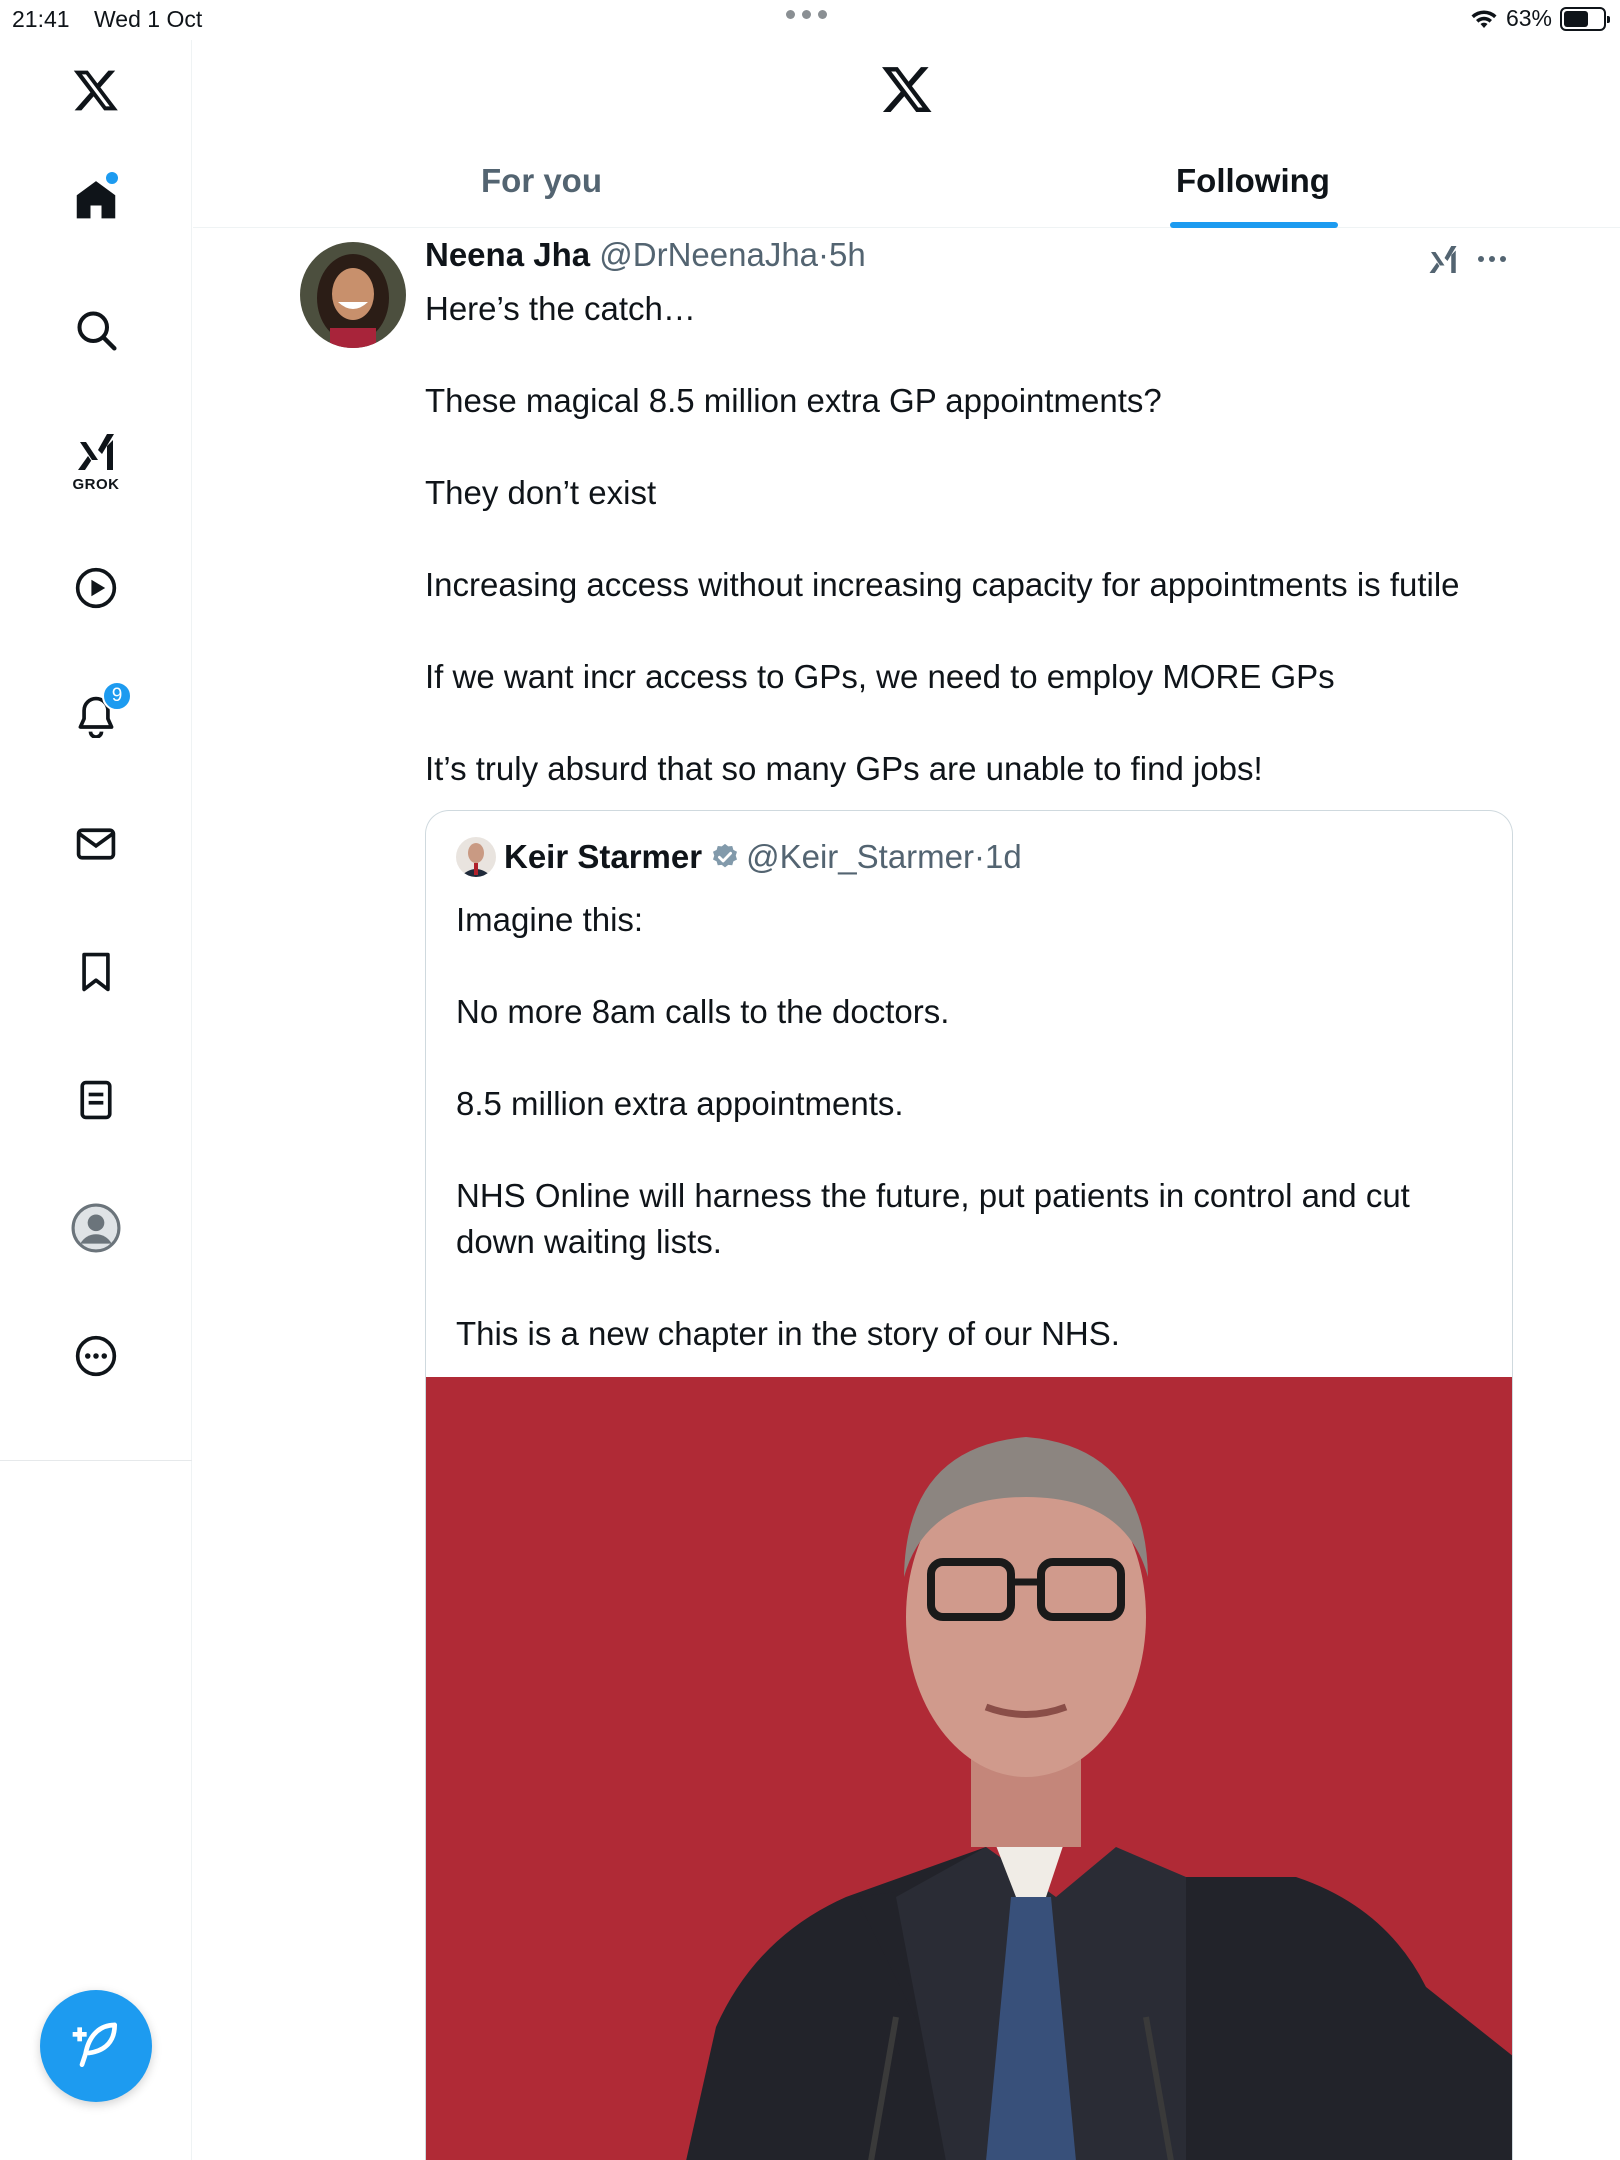 This screenshot has width=1620, height=2160. I want to click on sidebar-item-profile, so click(96, 1228).